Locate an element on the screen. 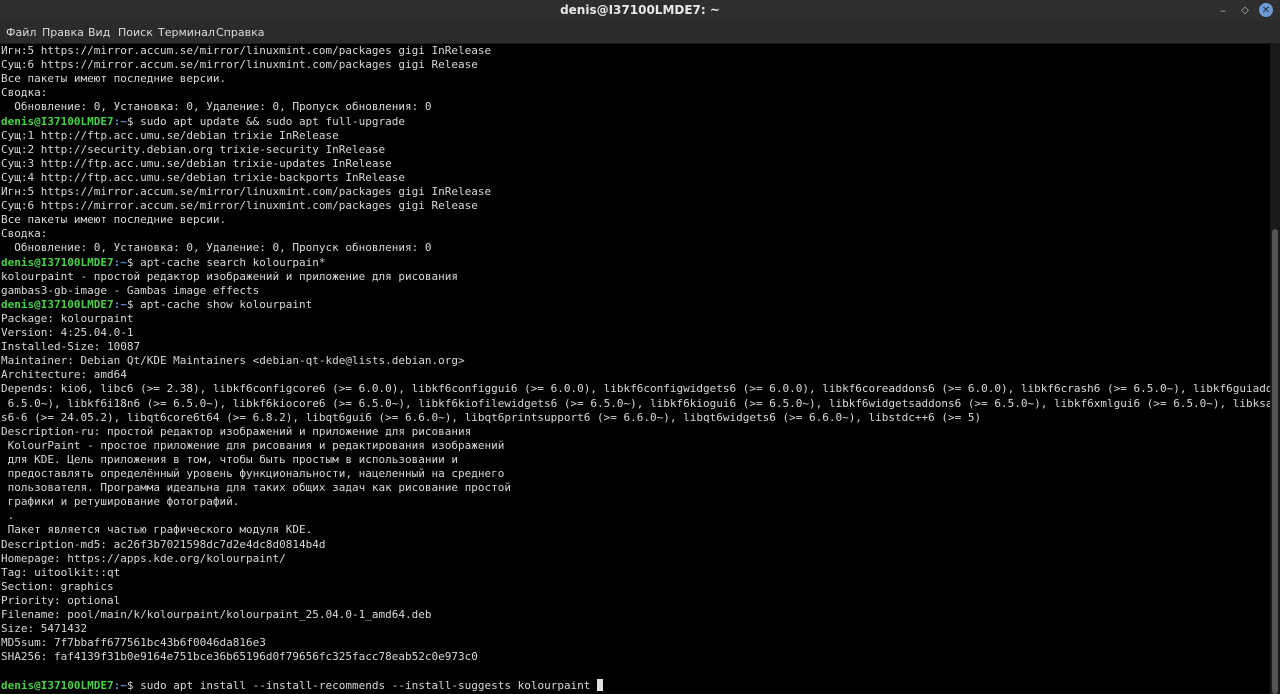  menu-view: Вид is located at coordinates (99, 32).